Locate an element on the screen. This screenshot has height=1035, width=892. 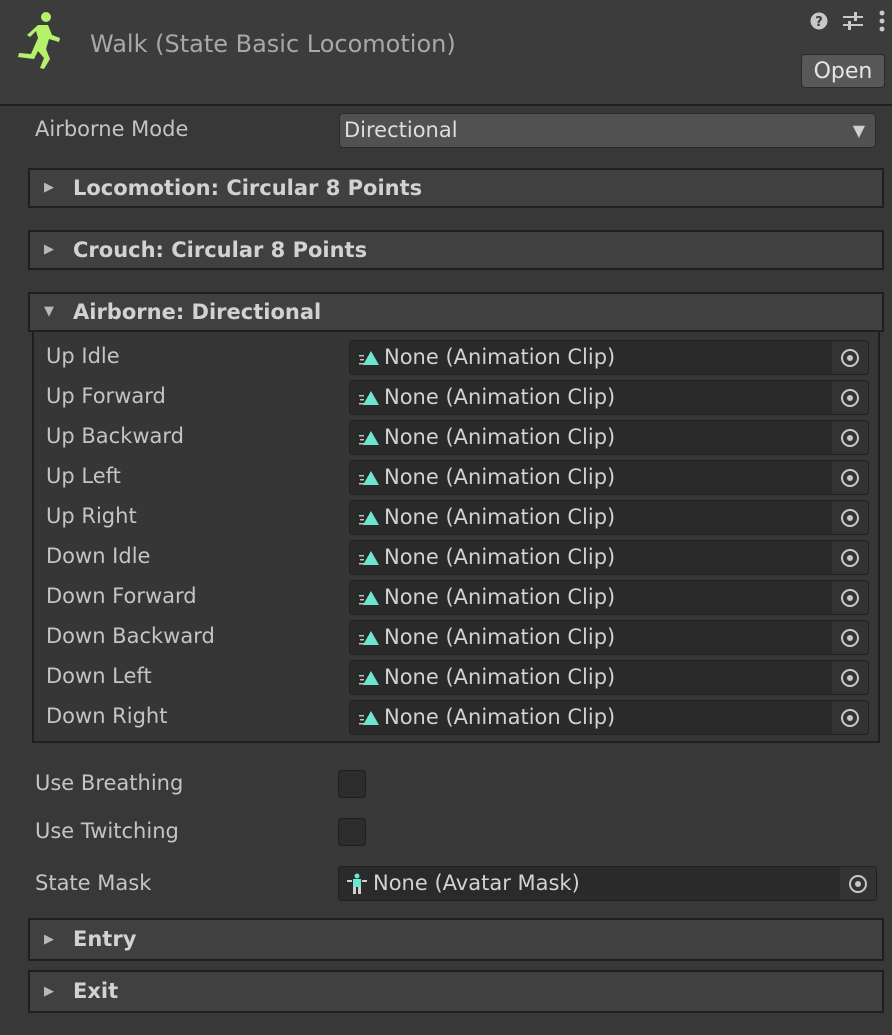
clip-row: Up Left None (Animation Clip) is located at coordinates (458, 478).